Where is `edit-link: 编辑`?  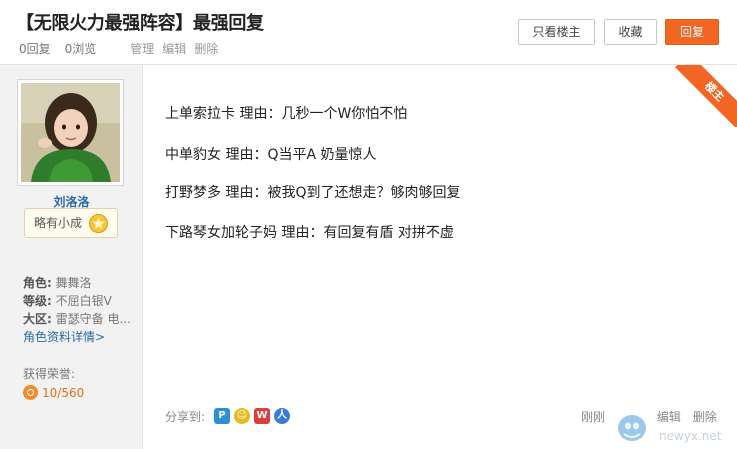
edit-link: 编辑 is located at coordinates (174, 49).